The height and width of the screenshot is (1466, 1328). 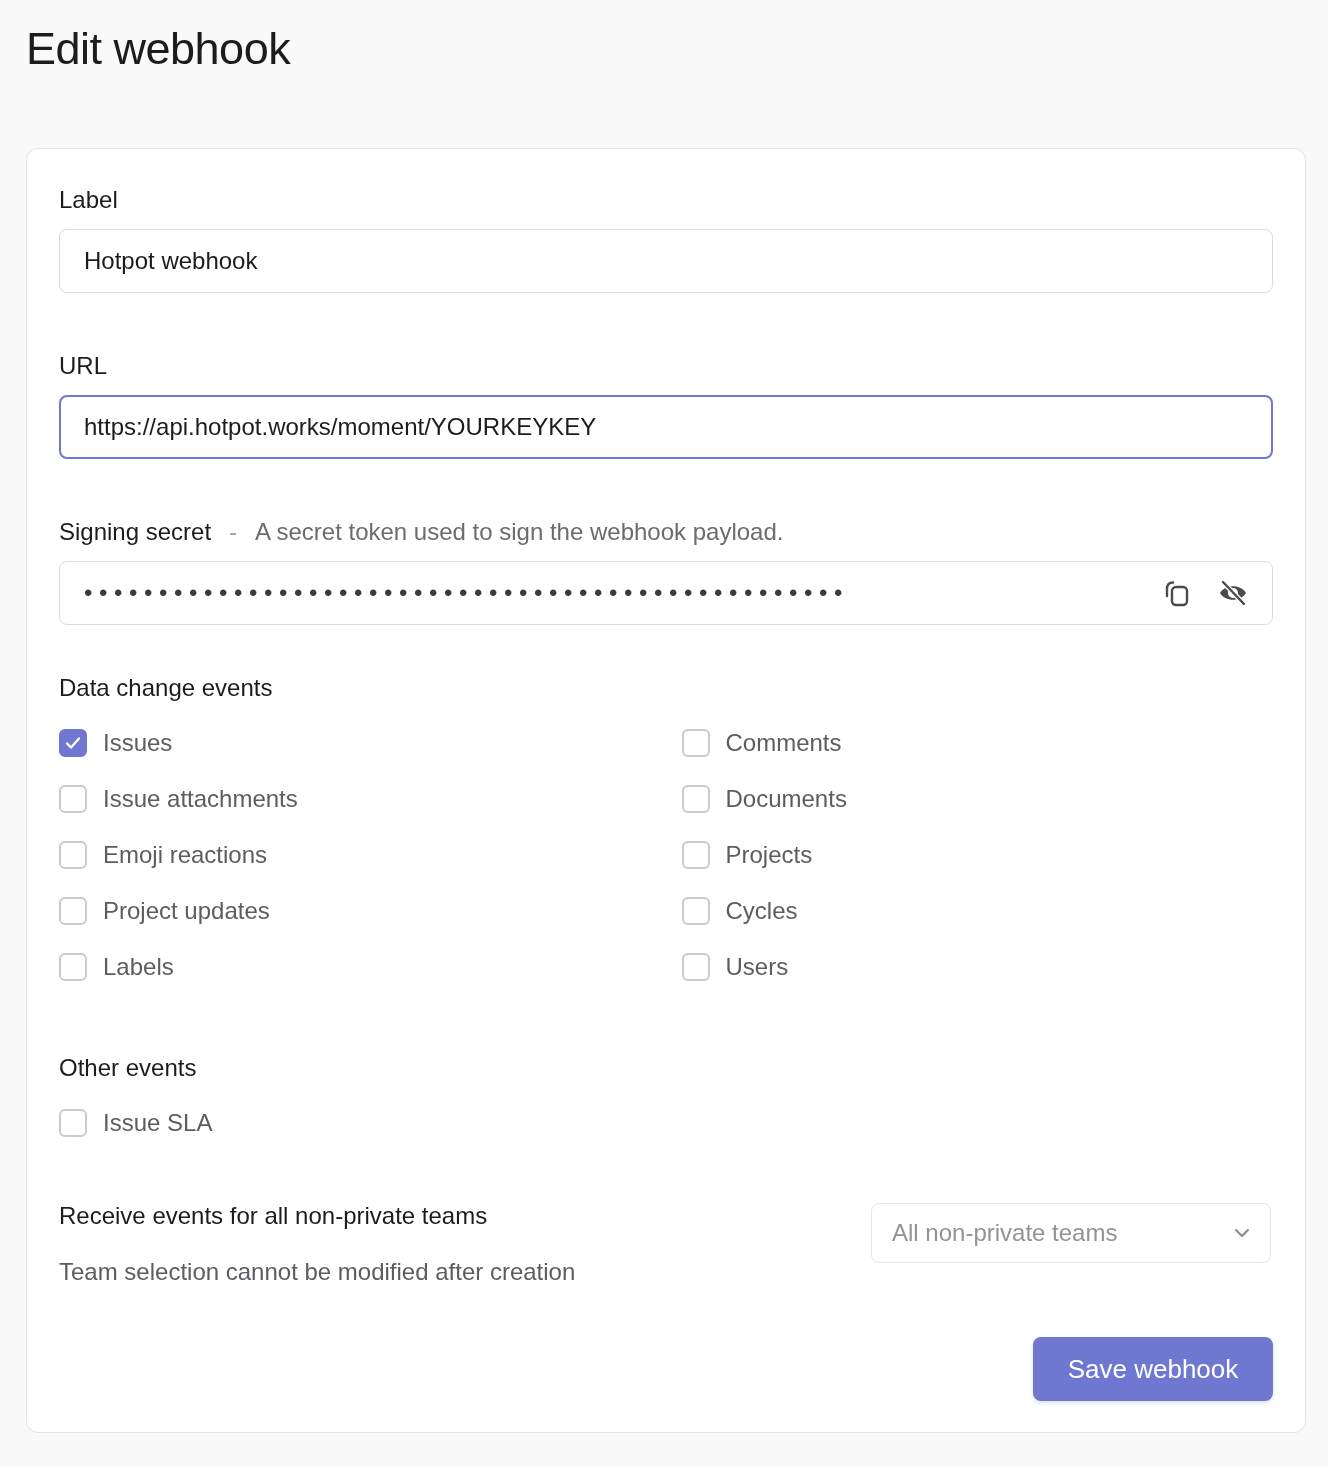 I want to click on checkbox-label: Project updates, so click(x=186, y=911).